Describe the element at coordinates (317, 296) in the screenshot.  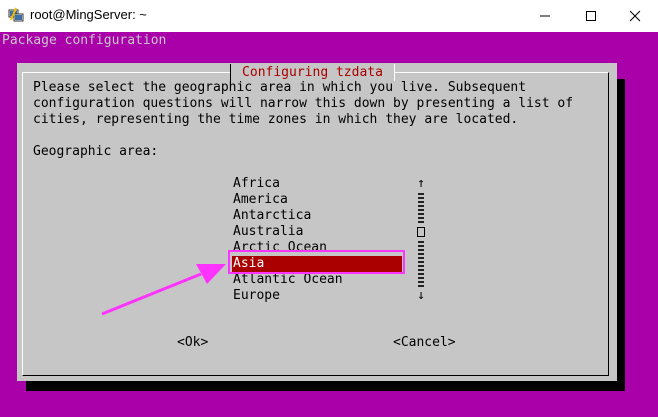
I see `list-item-europe: Europe` at that location.